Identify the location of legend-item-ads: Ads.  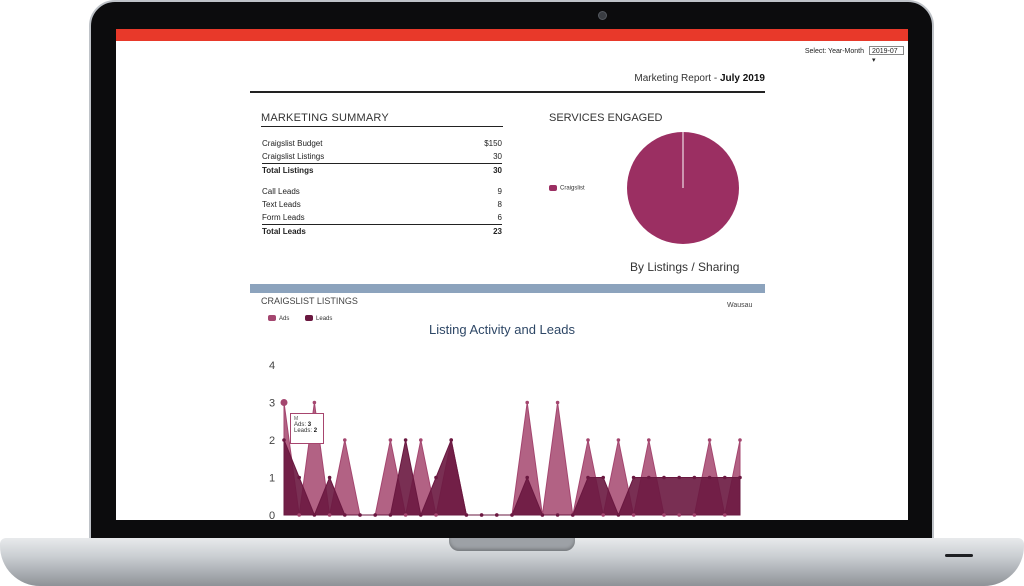
(278, 318).